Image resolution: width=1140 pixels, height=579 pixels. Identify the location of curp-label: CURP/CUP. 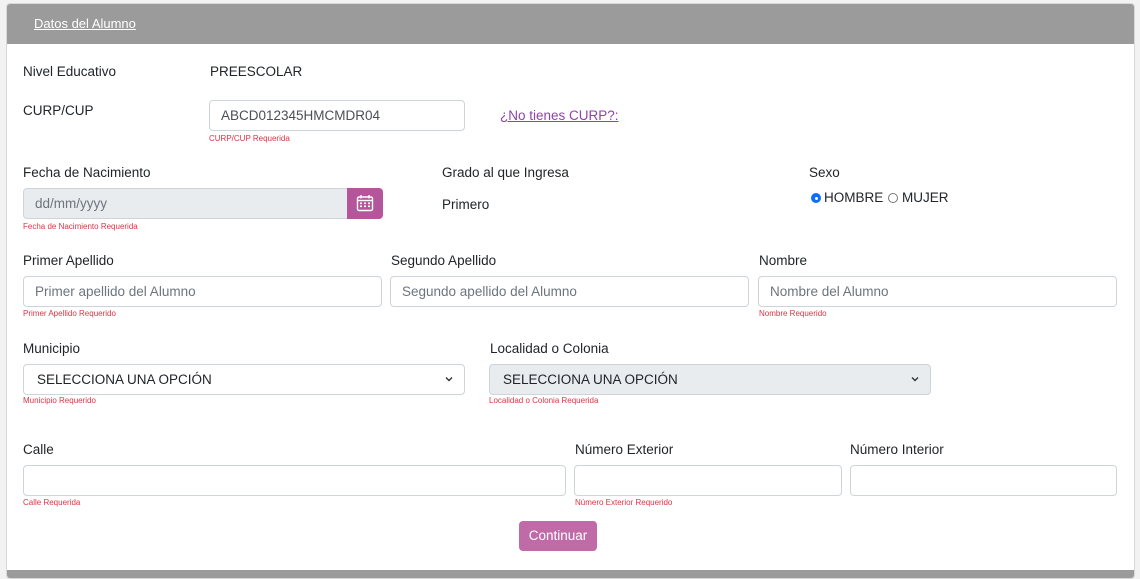
(58, 110).